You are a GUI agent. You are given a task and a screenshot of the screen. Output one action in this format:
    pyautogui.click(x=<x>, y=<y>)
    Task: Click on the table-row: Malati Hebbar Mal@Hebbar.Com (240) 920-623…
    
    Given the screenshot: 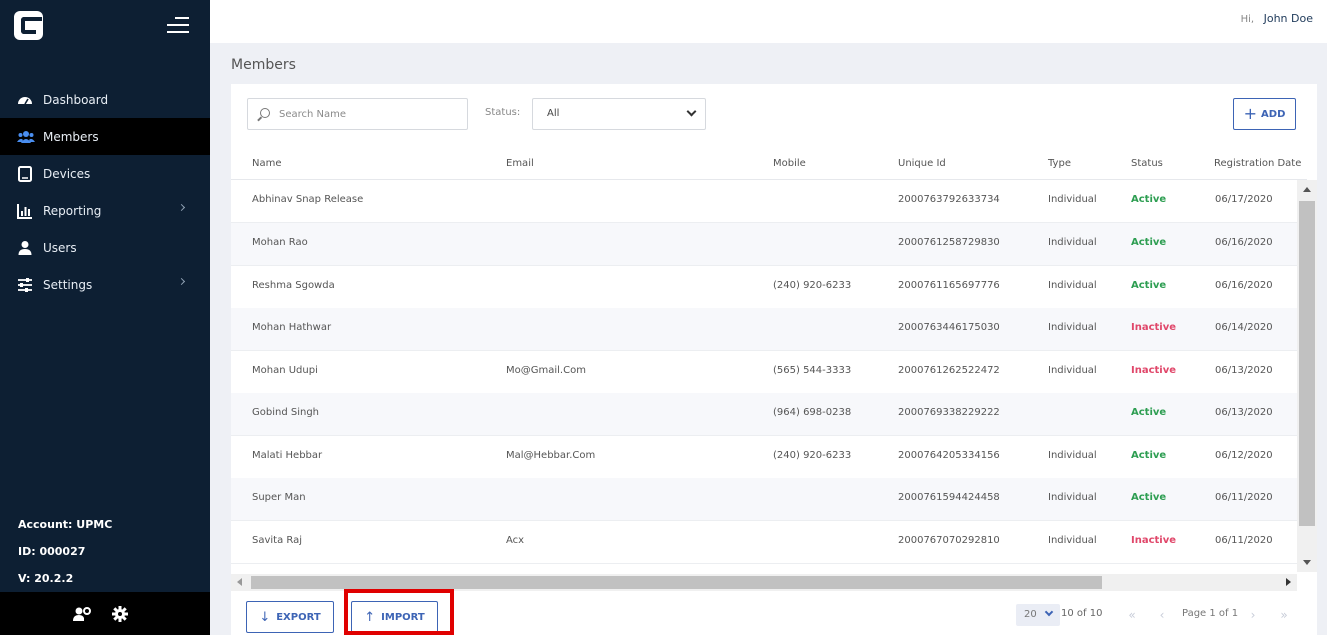 What is the action you would take?
    pyautogui.click(x=764, y=457)
    